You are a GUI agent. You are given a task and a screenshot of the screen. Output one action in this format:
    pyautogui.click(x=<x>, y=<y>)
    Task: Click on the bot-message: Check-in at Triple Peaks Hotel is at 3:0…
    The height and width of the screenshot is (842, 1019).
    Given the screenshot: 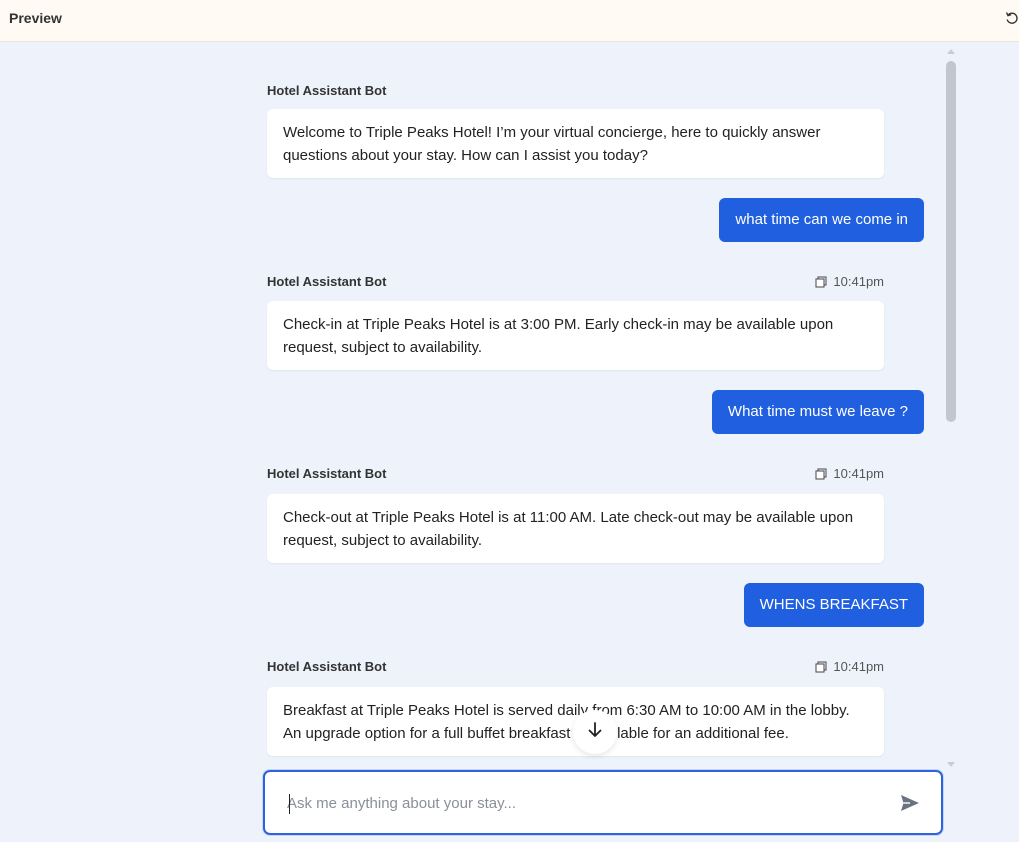 What is the action you would take?
    pyautogui.click(x=575, y=335)
    